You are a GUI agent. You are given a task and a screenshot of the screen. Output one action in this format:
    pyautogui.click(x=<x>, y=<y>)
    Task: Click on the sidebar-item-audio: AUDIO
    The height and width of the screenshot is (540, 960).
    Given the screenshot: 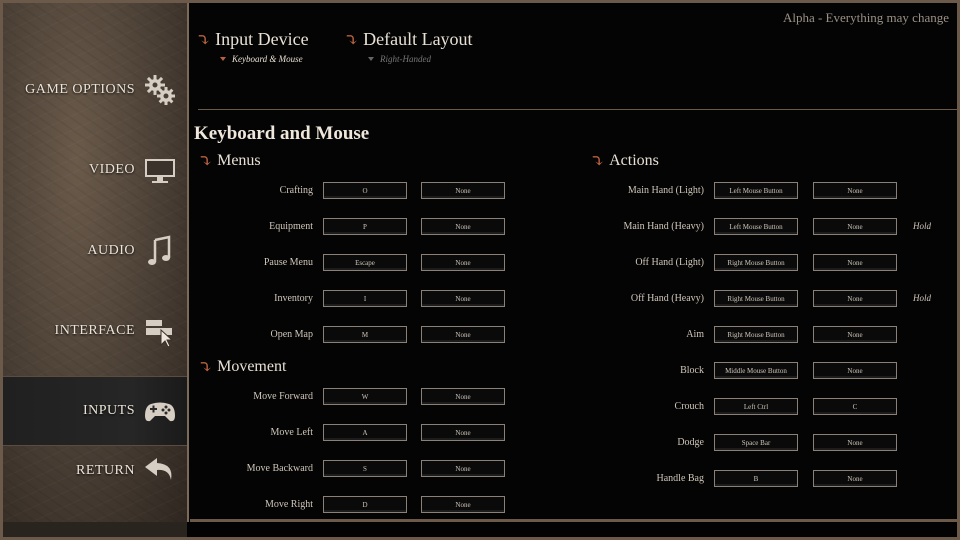 What is the action you would take?
    pyautogui.click(x=95, y=251)
    